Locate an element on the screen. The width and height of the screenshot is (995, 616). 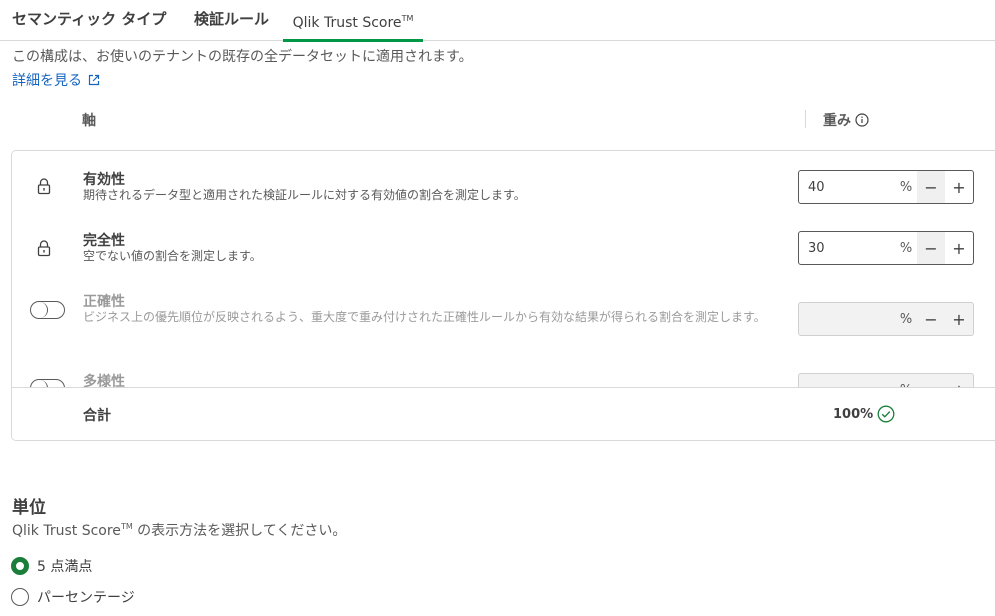
dimension-title: 有効性 is located at coordinates (104, 180).